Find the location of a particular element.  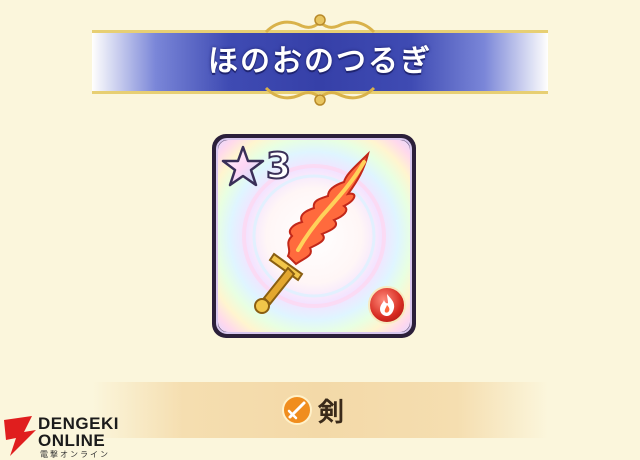

rarity-value: 3 is located at coordinates (278, 166).